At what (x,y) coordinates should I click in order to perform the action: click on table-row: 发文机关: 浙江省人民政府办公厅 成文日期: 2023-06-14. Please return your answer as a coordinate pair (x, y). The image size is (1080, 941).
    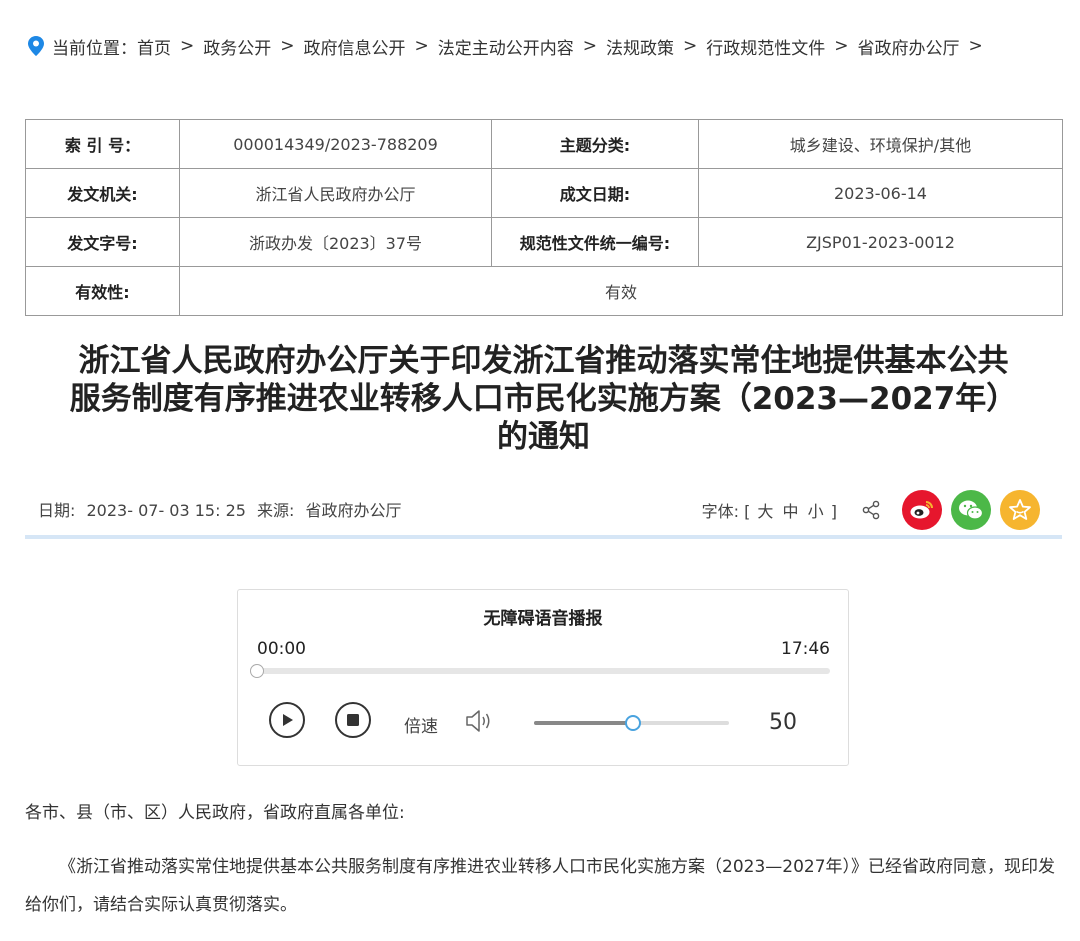
    Looking at the image, I should click on (544, 193).